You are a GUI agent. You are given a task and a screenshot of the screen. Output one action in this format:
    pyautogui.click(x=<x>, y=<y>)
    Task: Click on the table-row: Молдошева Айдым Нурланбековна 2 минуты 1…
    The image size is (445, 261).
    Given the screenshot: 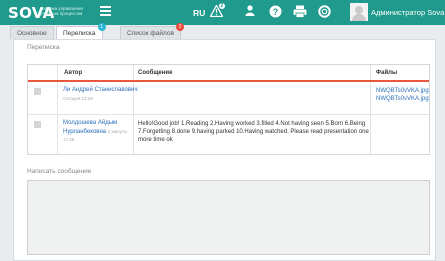 What is the action you would take?
    pyautogui.click(x=228, y=134)
    